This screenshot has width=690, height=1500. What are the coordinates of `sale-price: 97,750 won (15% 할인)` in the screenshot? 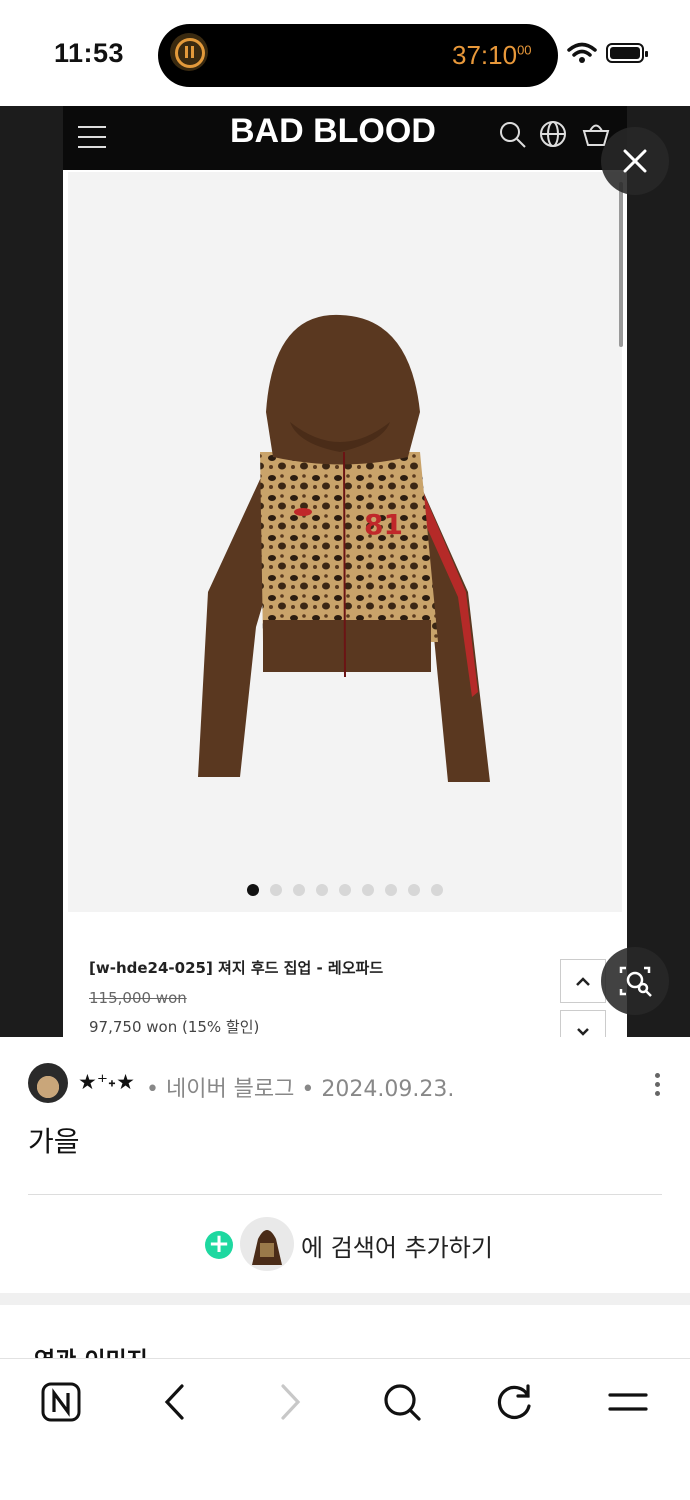 It's located at (174, 1027).